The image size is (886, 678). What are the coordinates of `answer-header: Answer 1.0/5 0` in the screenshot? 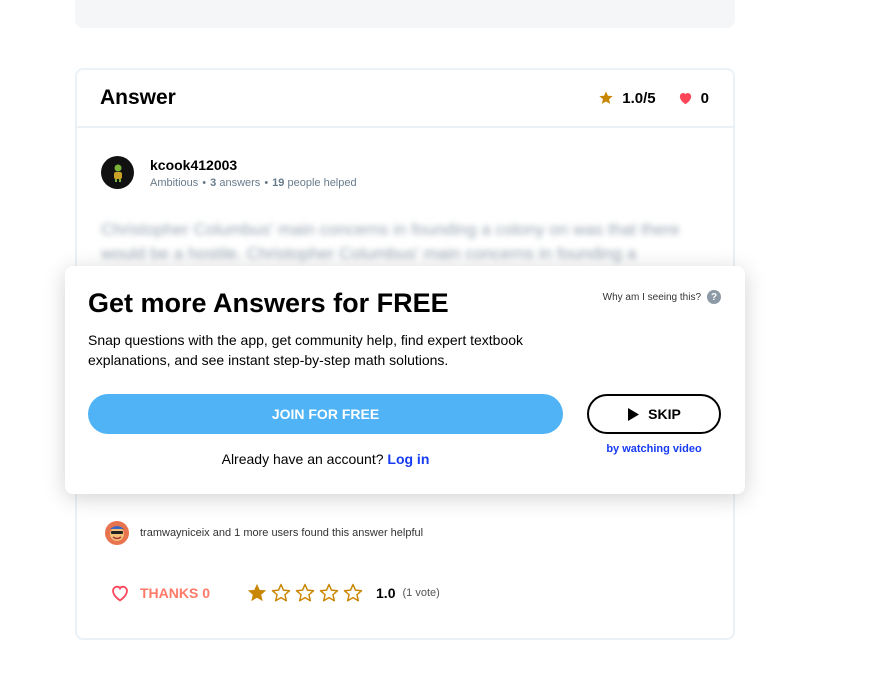 It's located at (405, 99).